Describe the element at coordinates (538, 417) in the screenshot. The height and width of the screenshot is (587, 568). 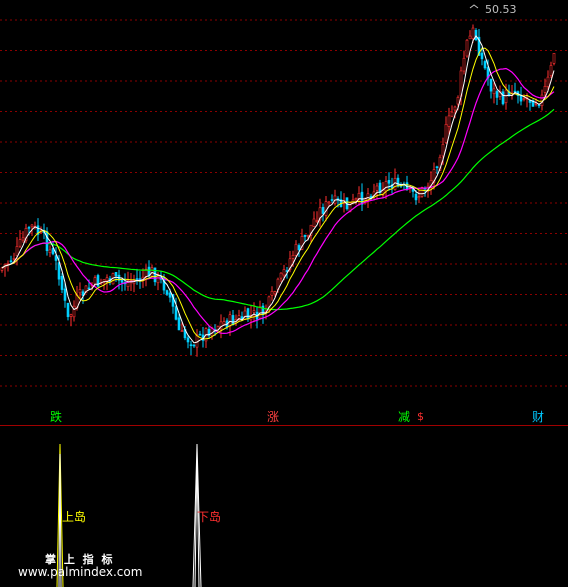
I see `wealth-marker: 财` at that location.